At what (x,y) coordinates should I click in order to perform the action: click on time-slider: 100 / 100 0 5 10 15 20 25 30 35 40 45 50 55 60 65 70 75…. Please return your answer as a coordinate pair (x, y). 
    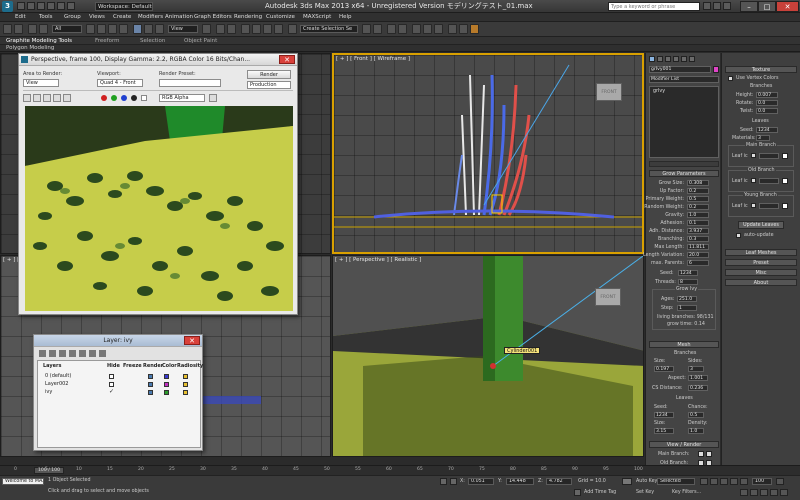
    Looking at the image, I should click on (400, 470).